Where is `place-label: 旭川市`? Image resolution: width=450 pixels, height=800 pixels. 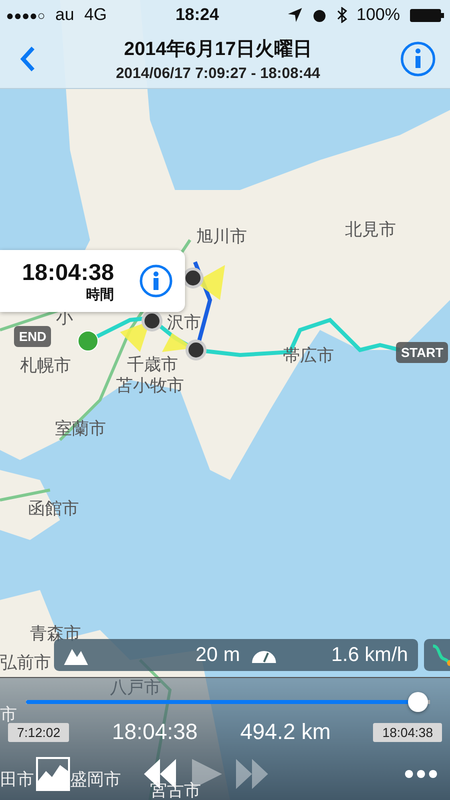
place-label: 旭川市 is located at coordinates (221, 237).